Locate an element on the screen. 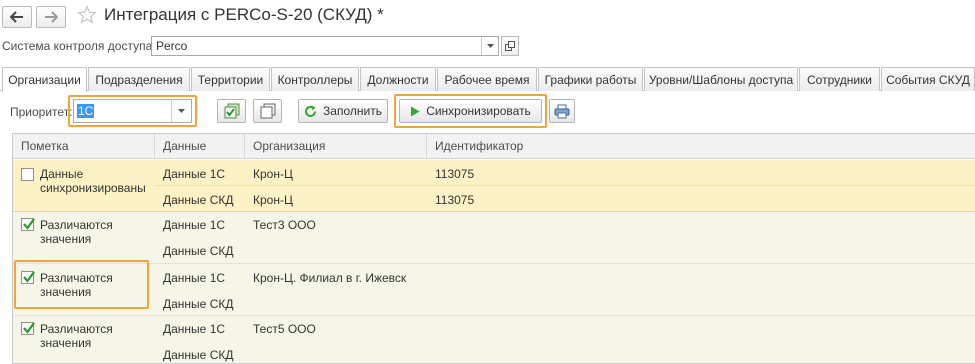 This screenshot has width=975, height=364. table-header: Пометка Данные Организация Идентификатор is located at coordinates (494, 146).